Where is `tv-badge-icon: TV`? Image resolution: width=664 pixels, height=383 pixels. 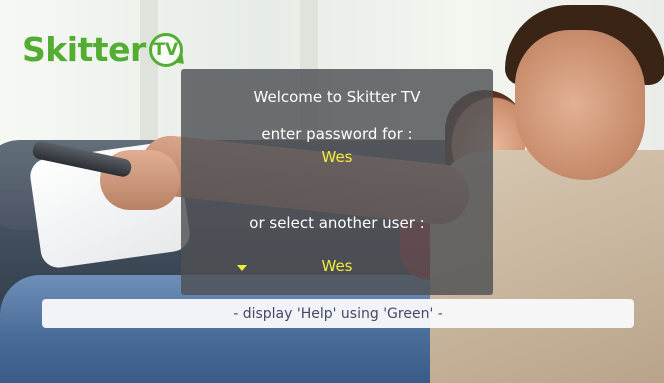 tv-badge-icon: TV is located at coordinates (165, 49).